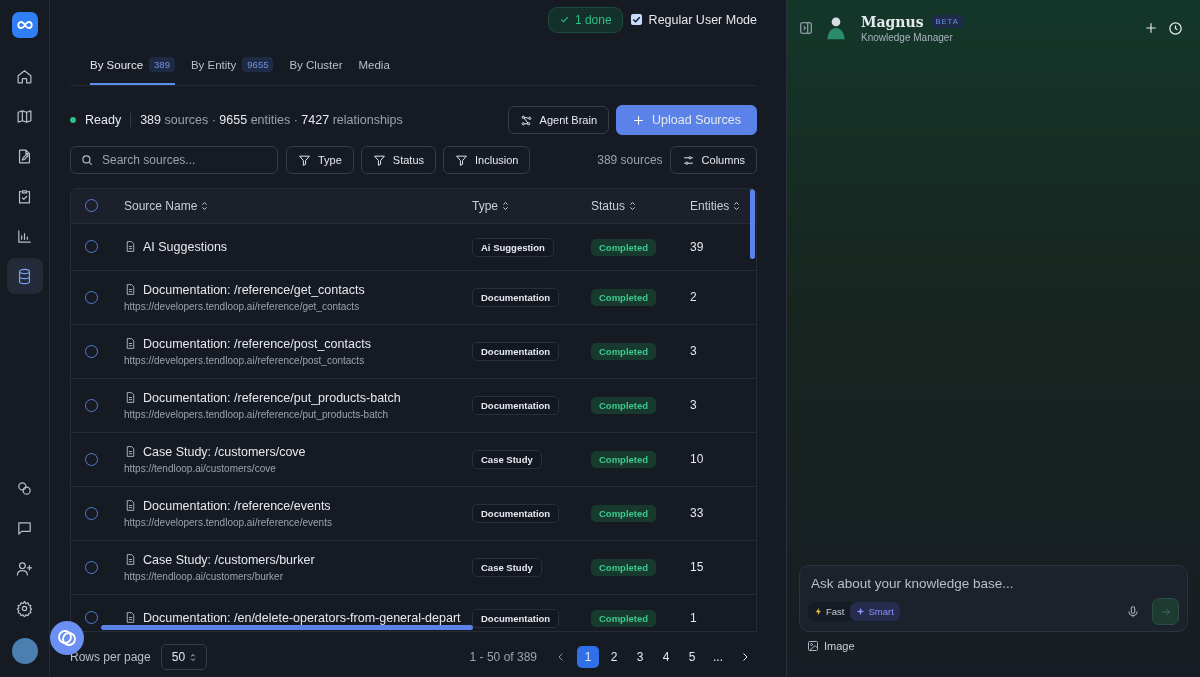 The image size is (1200, 677). Describe the element at coordinates (272, 397) in the screenshot. I see `source-name: Documentation: /reference/put_products-batch` at that location.